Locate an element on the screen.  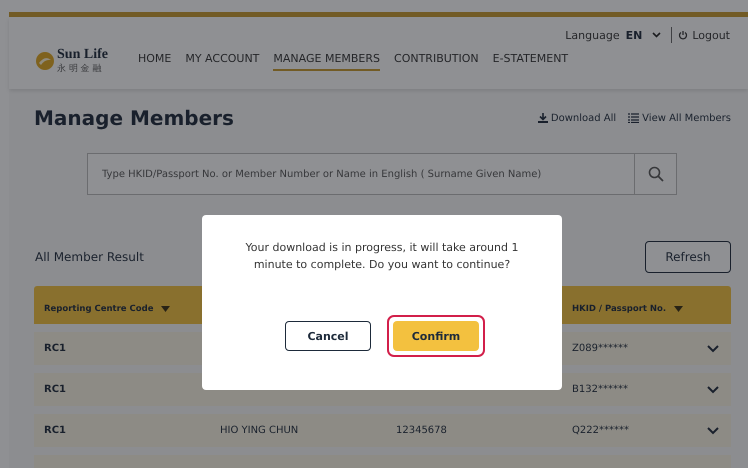
column-header: HKID / Passport No. is located at coordinates (628, 309).